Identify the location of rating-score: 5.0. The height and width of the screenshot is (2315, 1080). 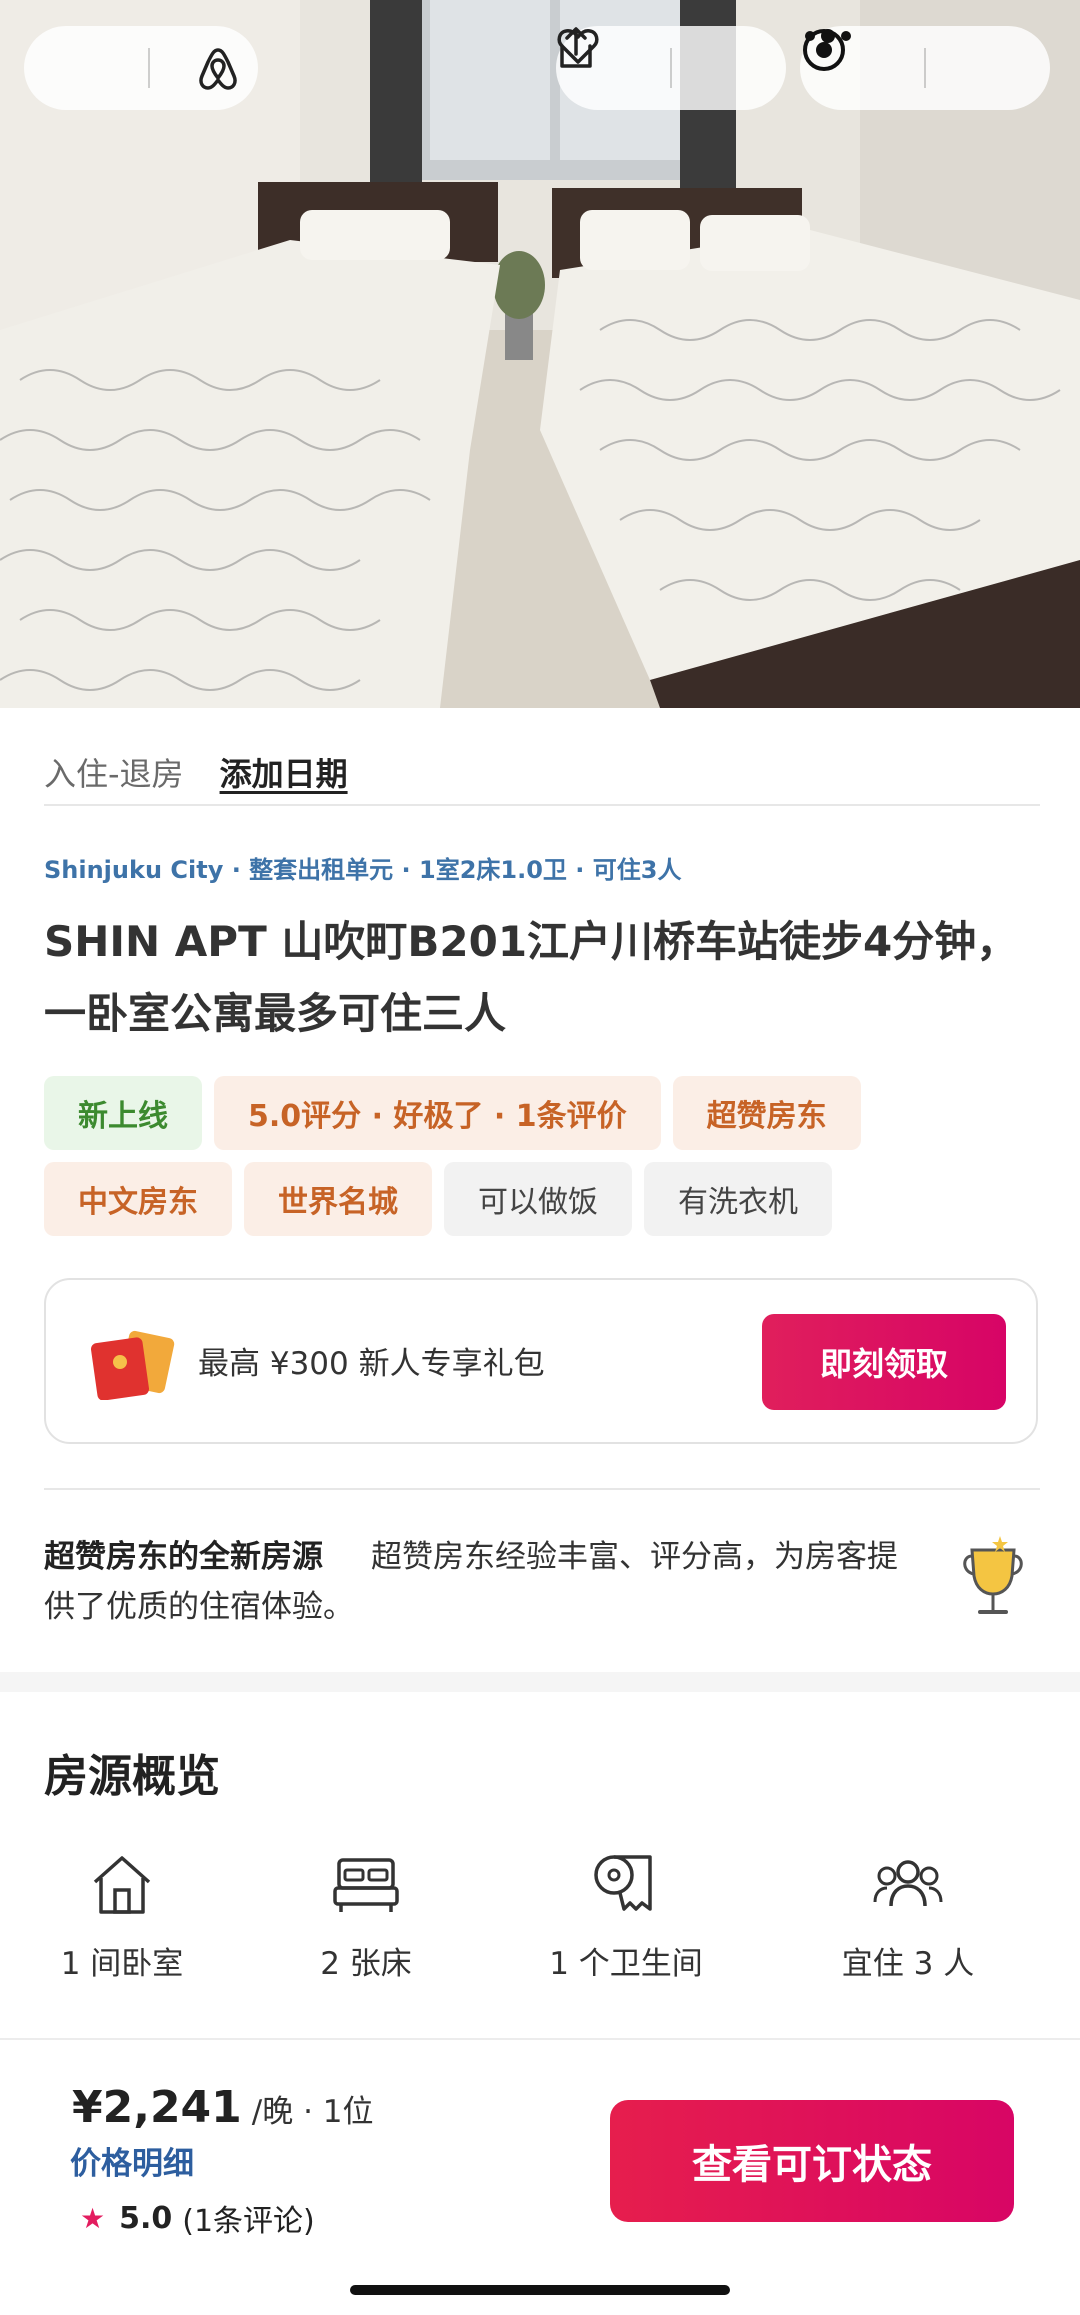
(146, 2218).